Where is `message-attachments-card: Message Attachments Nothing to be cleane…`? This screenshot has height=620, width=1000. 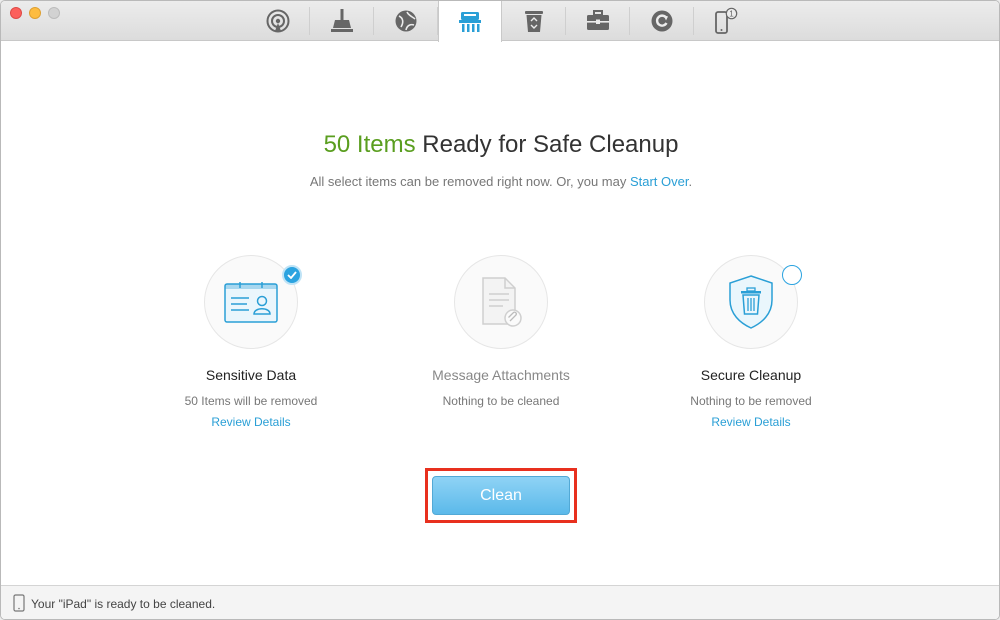 message-attachments-card: Message Attachments Nothing to be cleane… is located at coordinates (501, 331).